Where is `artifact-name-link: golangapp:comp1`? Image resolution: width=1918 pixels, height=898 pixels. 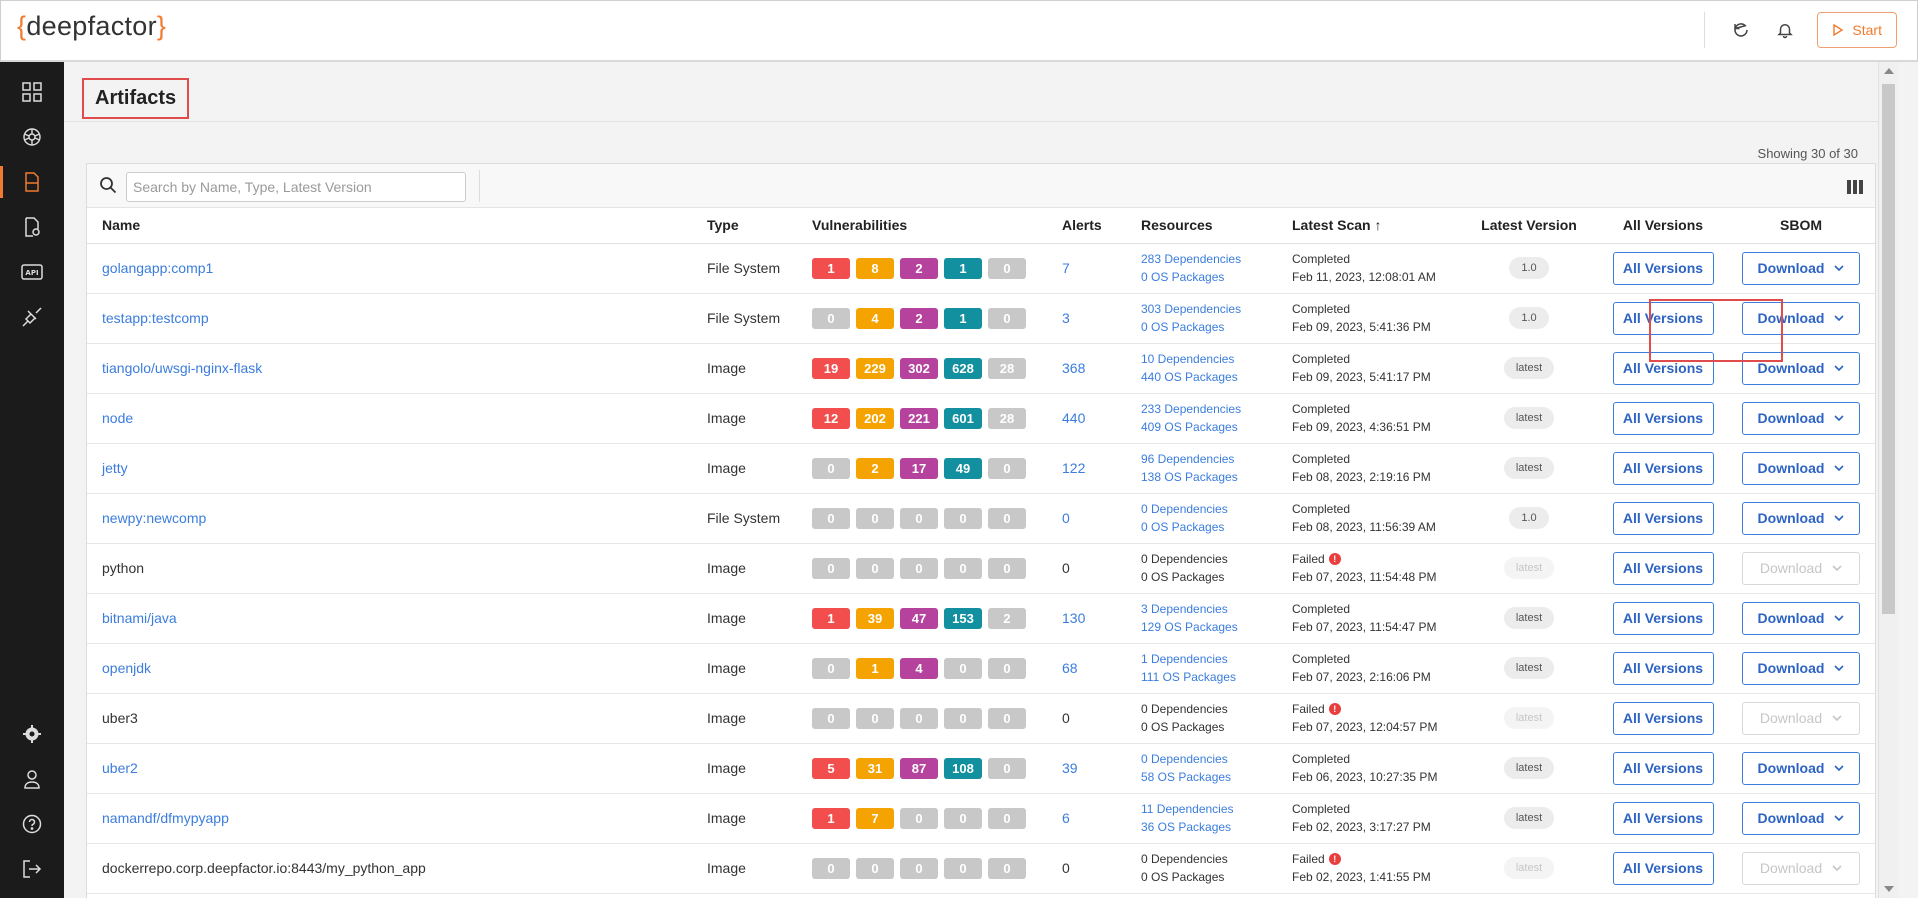 artifact-name-link: golangapp:comp1 is located at coordinates (157, 268).